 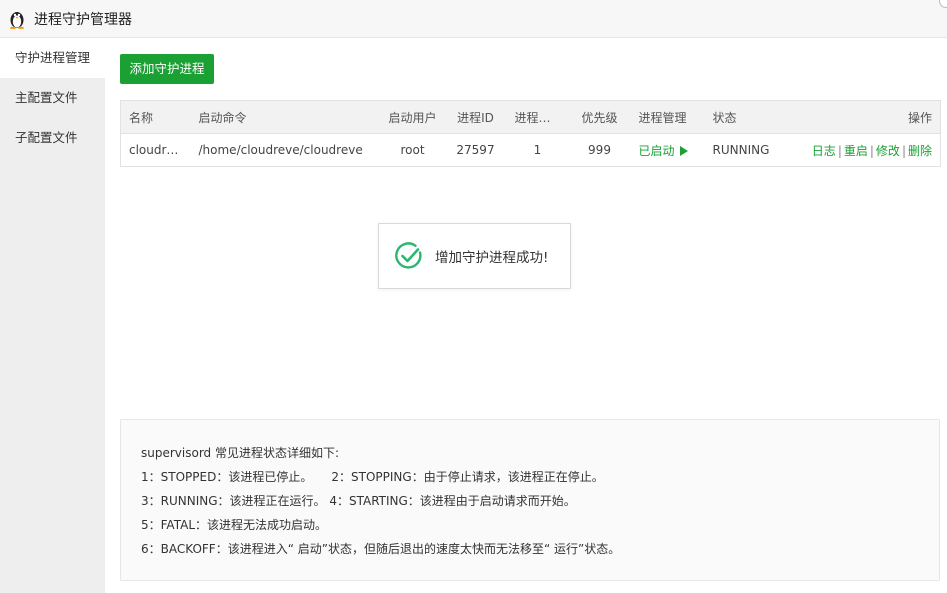 What do you see at coordinates (475, 150) in the screenshot?
I see `cell-pid: 27597` at bounding box center [475, 150].